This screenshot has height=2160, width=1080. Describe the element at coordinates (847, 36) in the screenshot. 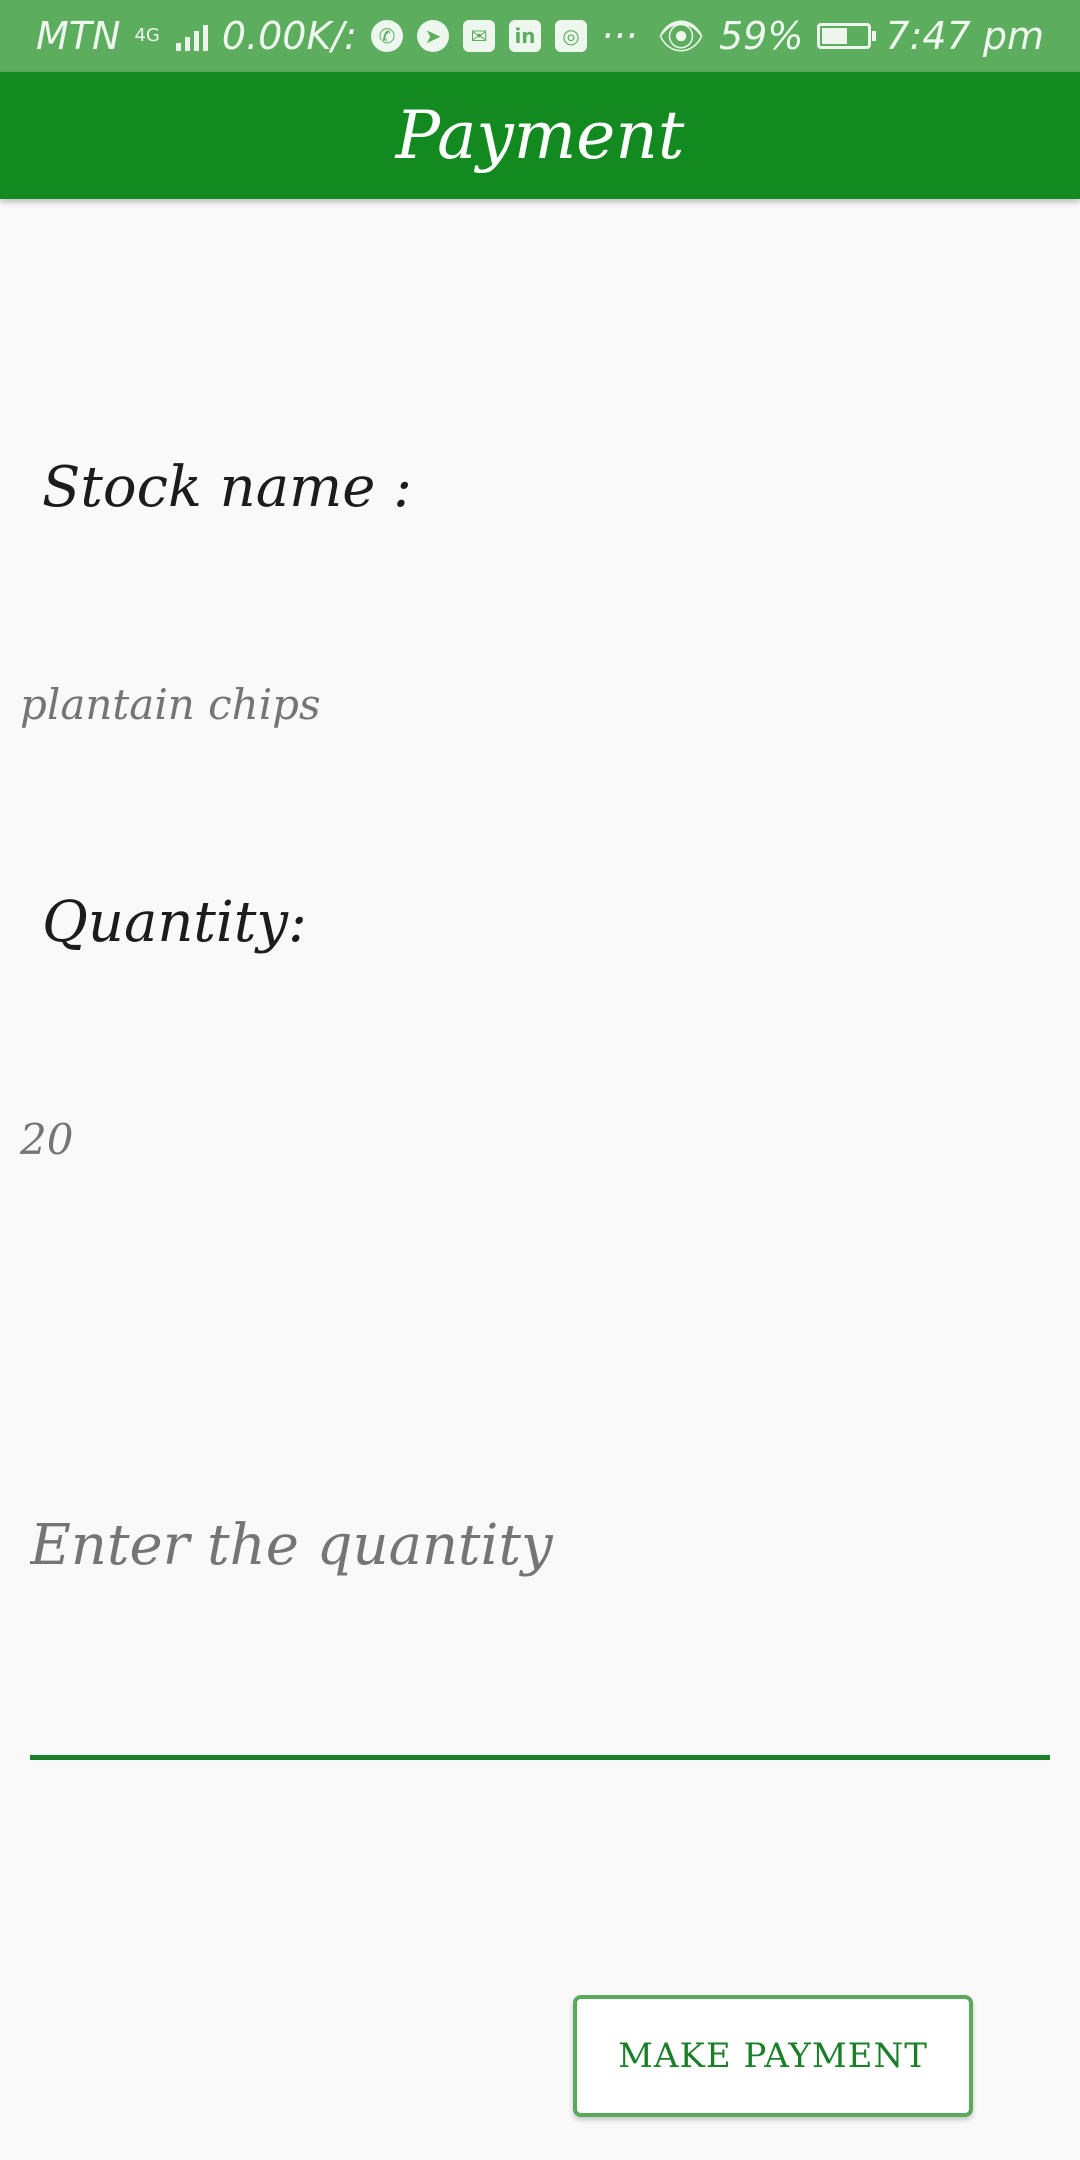

I see `battery-icon` at that location.